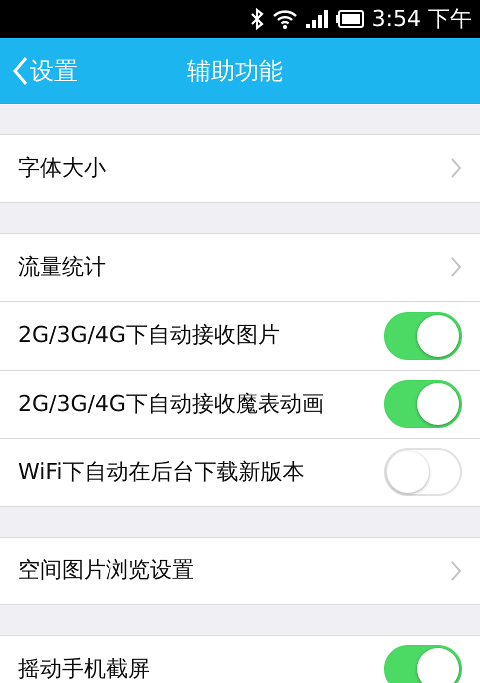 Image resolution: width=480 pixels, height=683 pixels. Describe the element at coordinates (257, 19) in the screenshot. I see `bluetooth-icon` at that location.